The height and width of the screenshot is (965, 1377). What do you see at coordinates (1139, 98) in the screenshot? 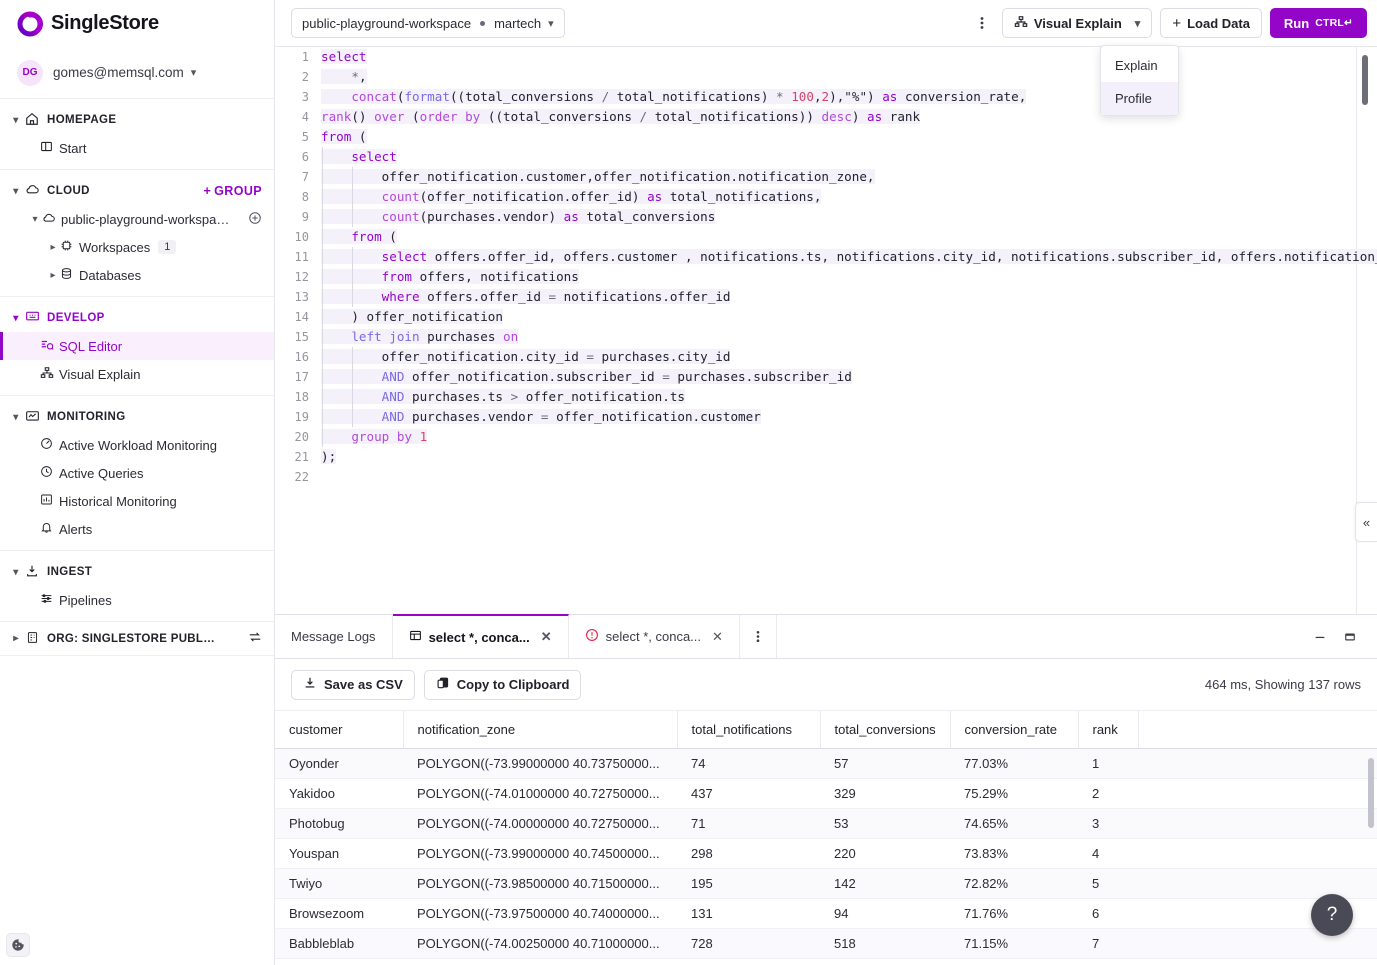
I see `menu-item-profile: Profile` at bounding box center [1139, 98].